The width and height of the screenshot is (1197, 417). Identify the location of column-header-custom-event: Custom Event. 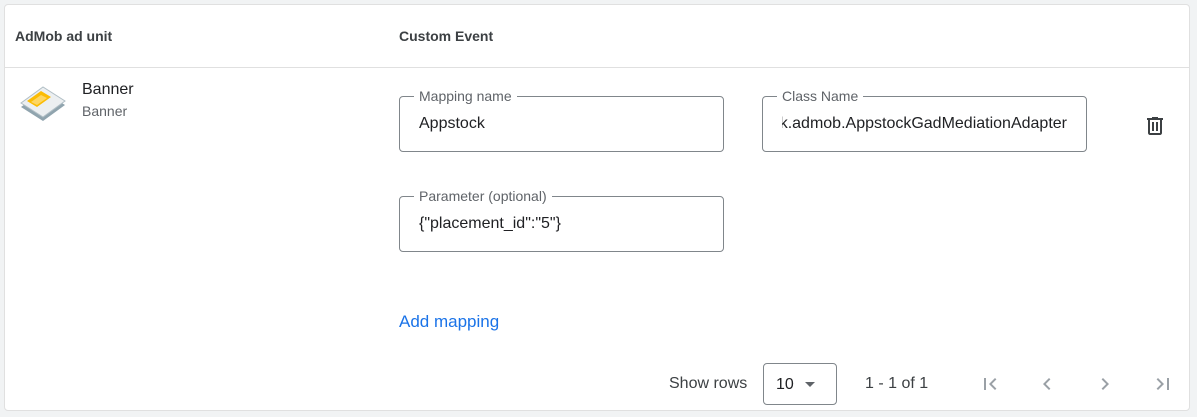
(446, 36).